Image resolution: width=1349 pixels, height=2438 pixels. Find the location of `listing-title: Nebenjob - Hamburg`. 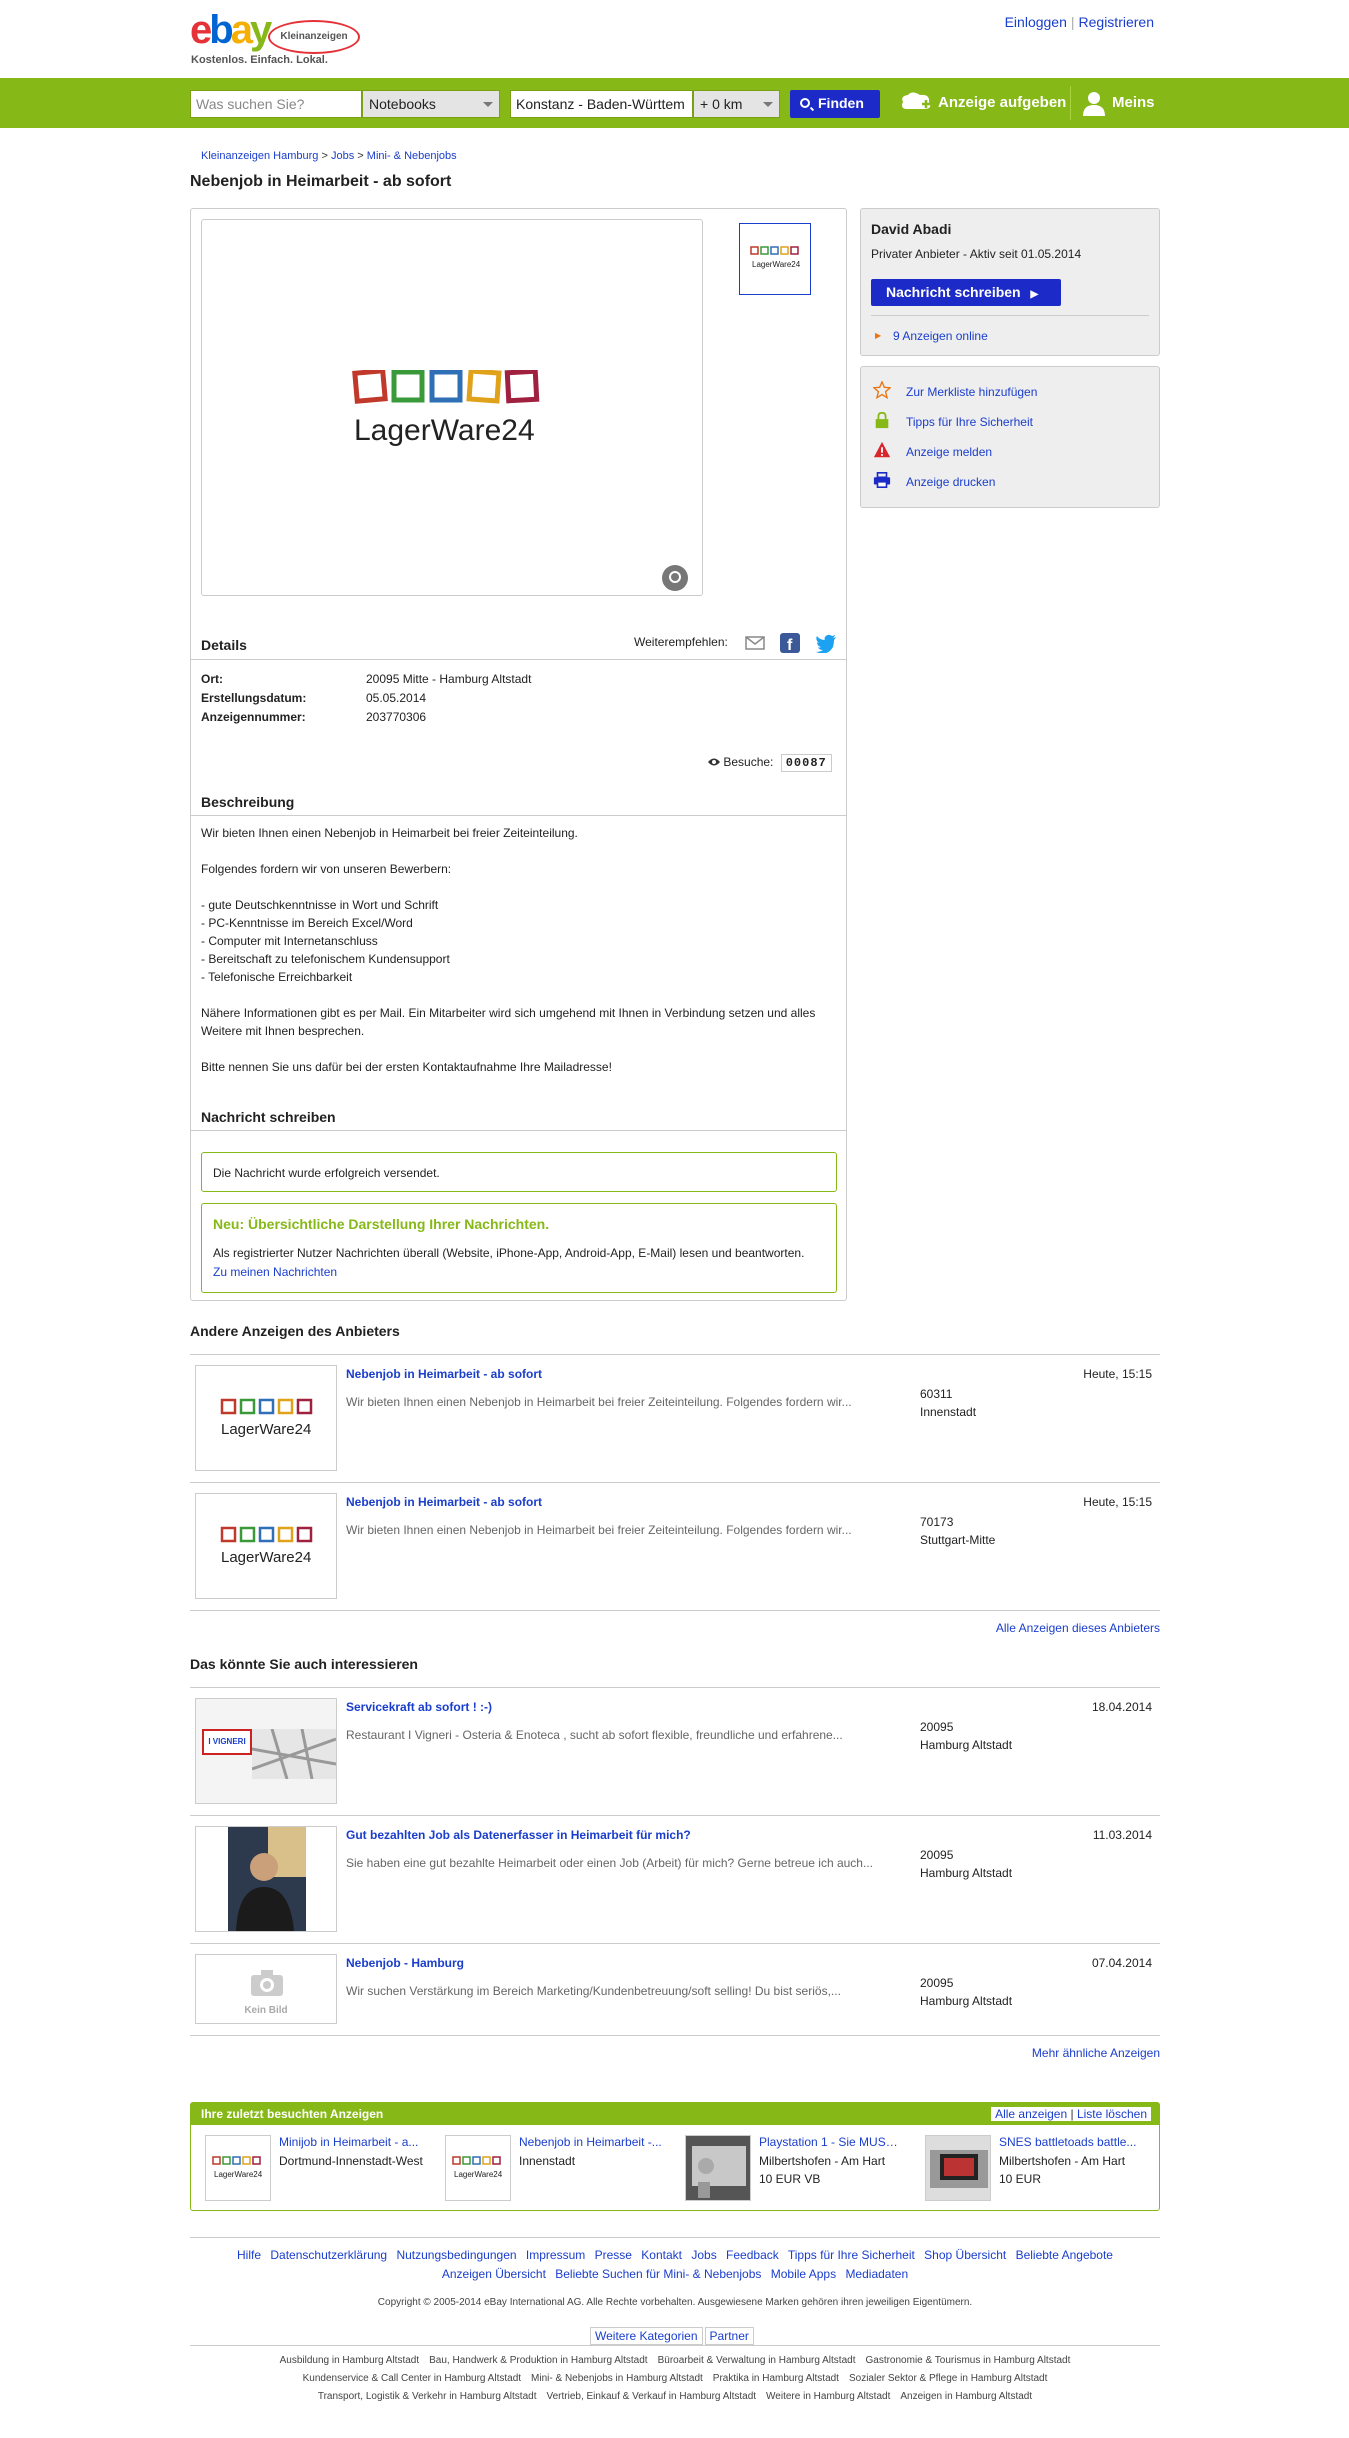

listing-title: Nebenjob - Hamburg is located at coordinates (405, 1963).